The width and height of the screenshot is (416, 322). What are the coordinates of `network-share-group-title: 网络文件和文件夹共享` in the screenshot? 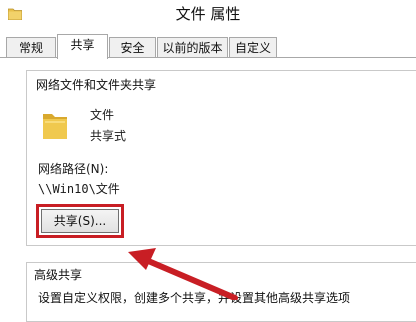 It's located at (96, 84).